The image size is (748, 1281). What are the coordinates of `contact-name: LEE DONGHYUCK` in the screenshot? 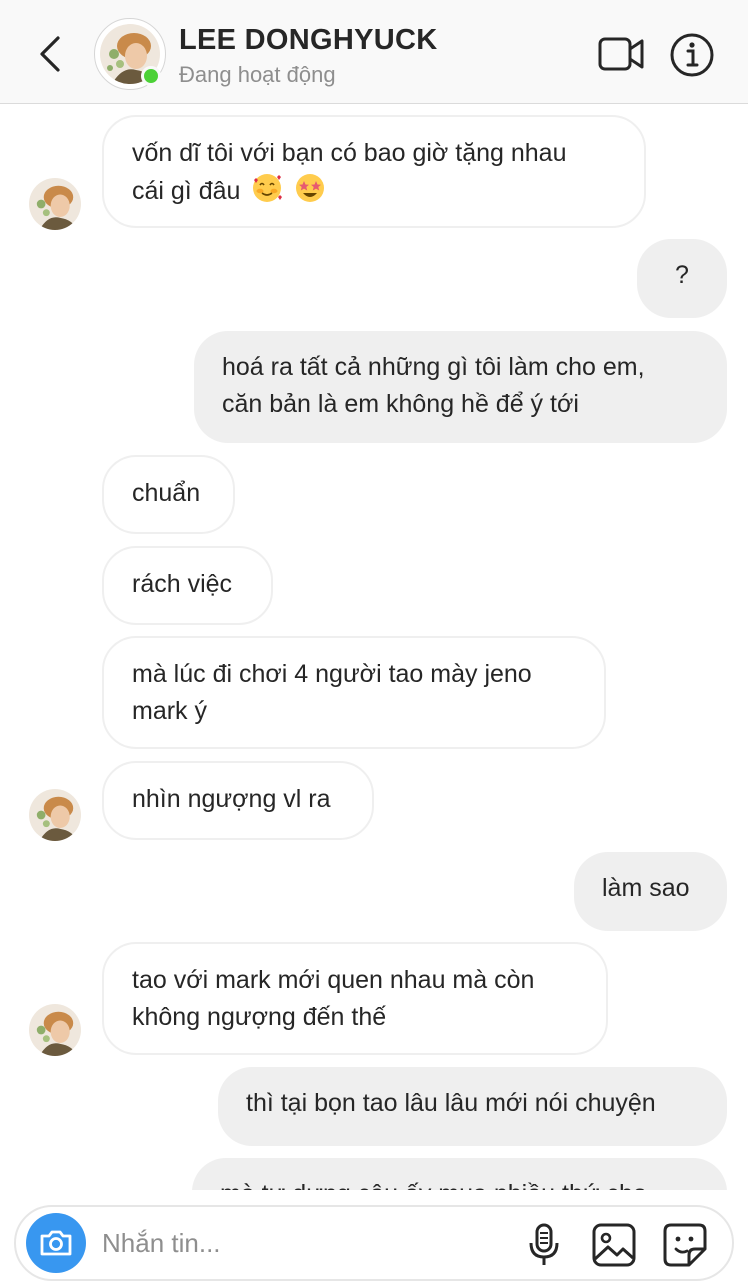 It's located at (308, 40).